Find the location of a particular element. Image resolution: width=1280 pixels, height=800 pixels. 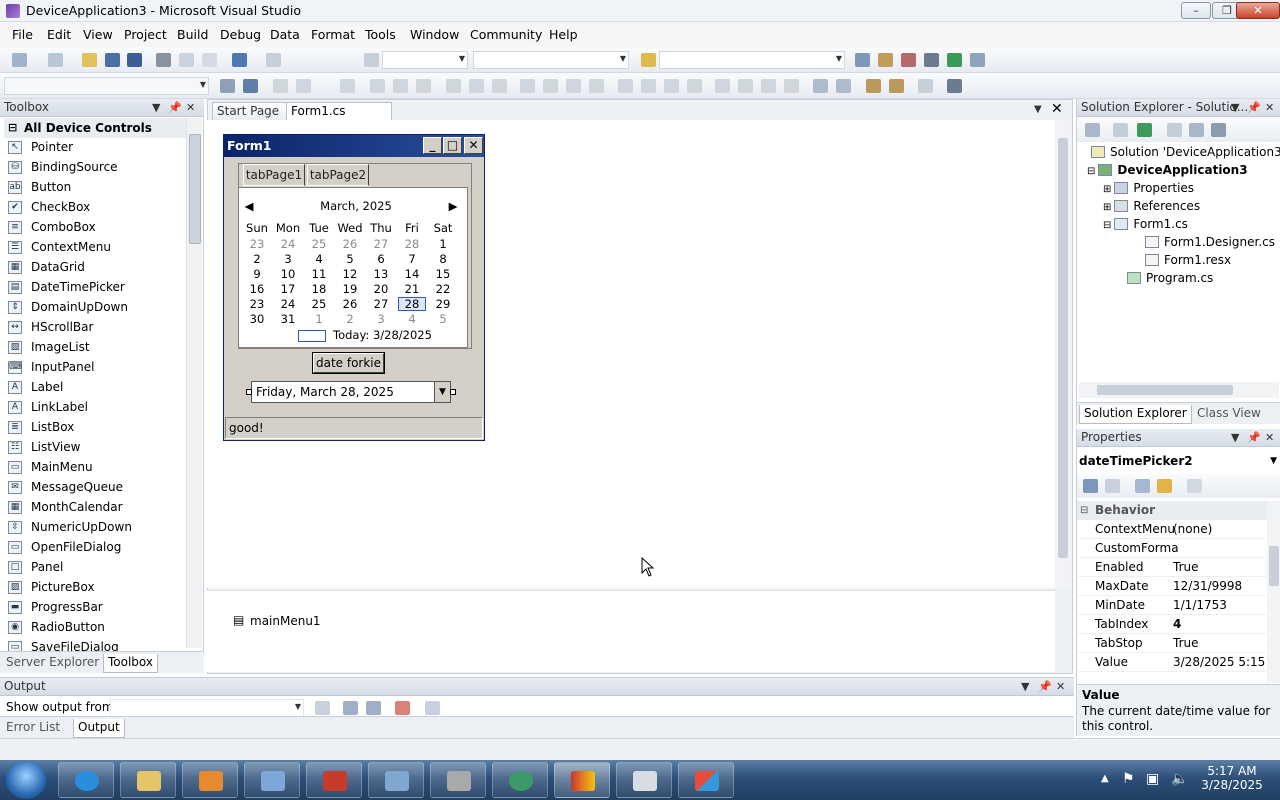

calendar-day: 3 is located at coordinates (288, 259).